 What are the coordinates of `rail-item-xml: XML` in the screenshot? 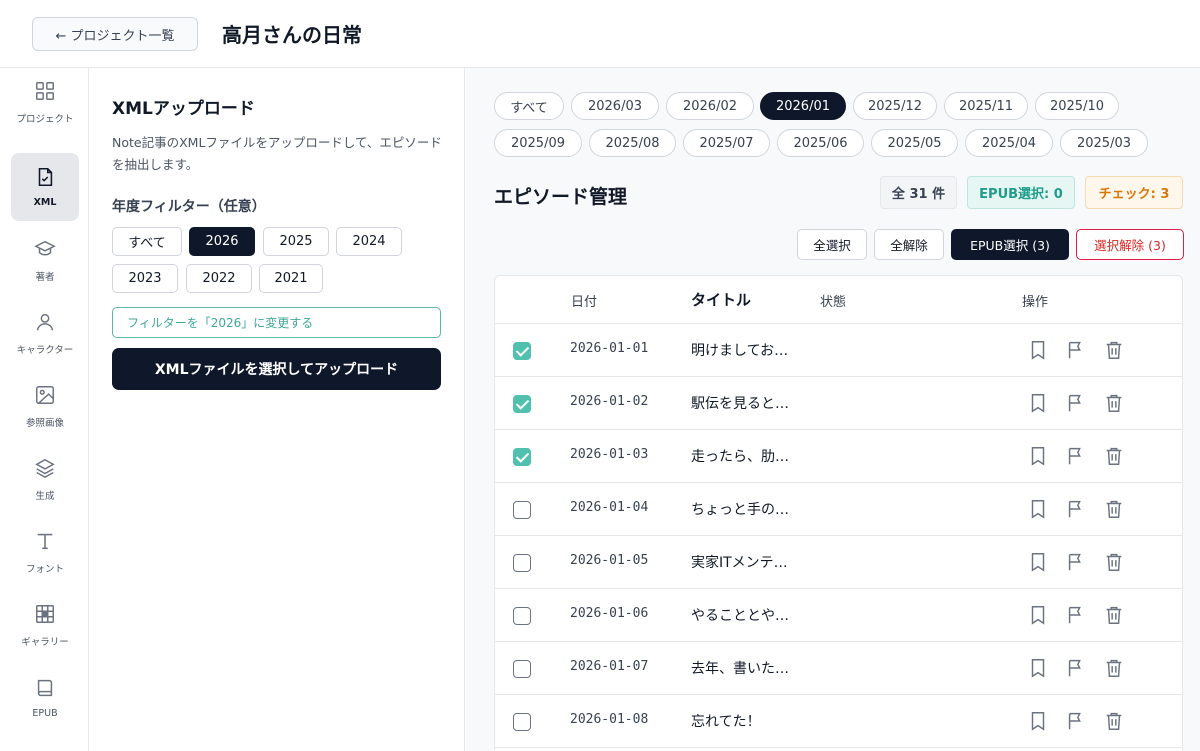 It's located at (45, 187).